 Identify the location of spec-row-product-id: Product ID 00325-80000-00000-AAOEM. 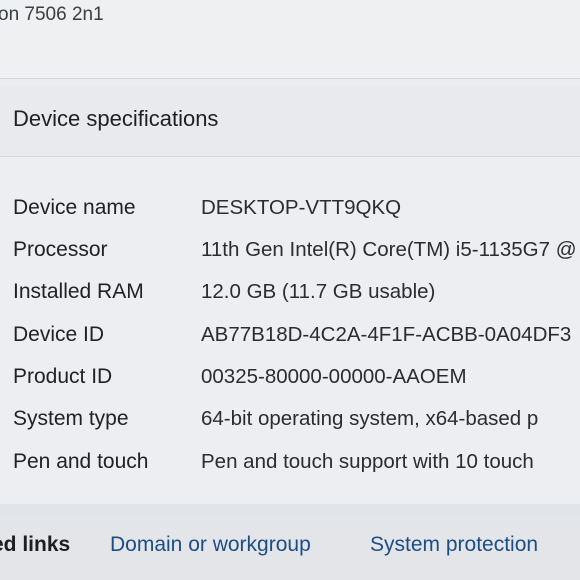
(290, 377).